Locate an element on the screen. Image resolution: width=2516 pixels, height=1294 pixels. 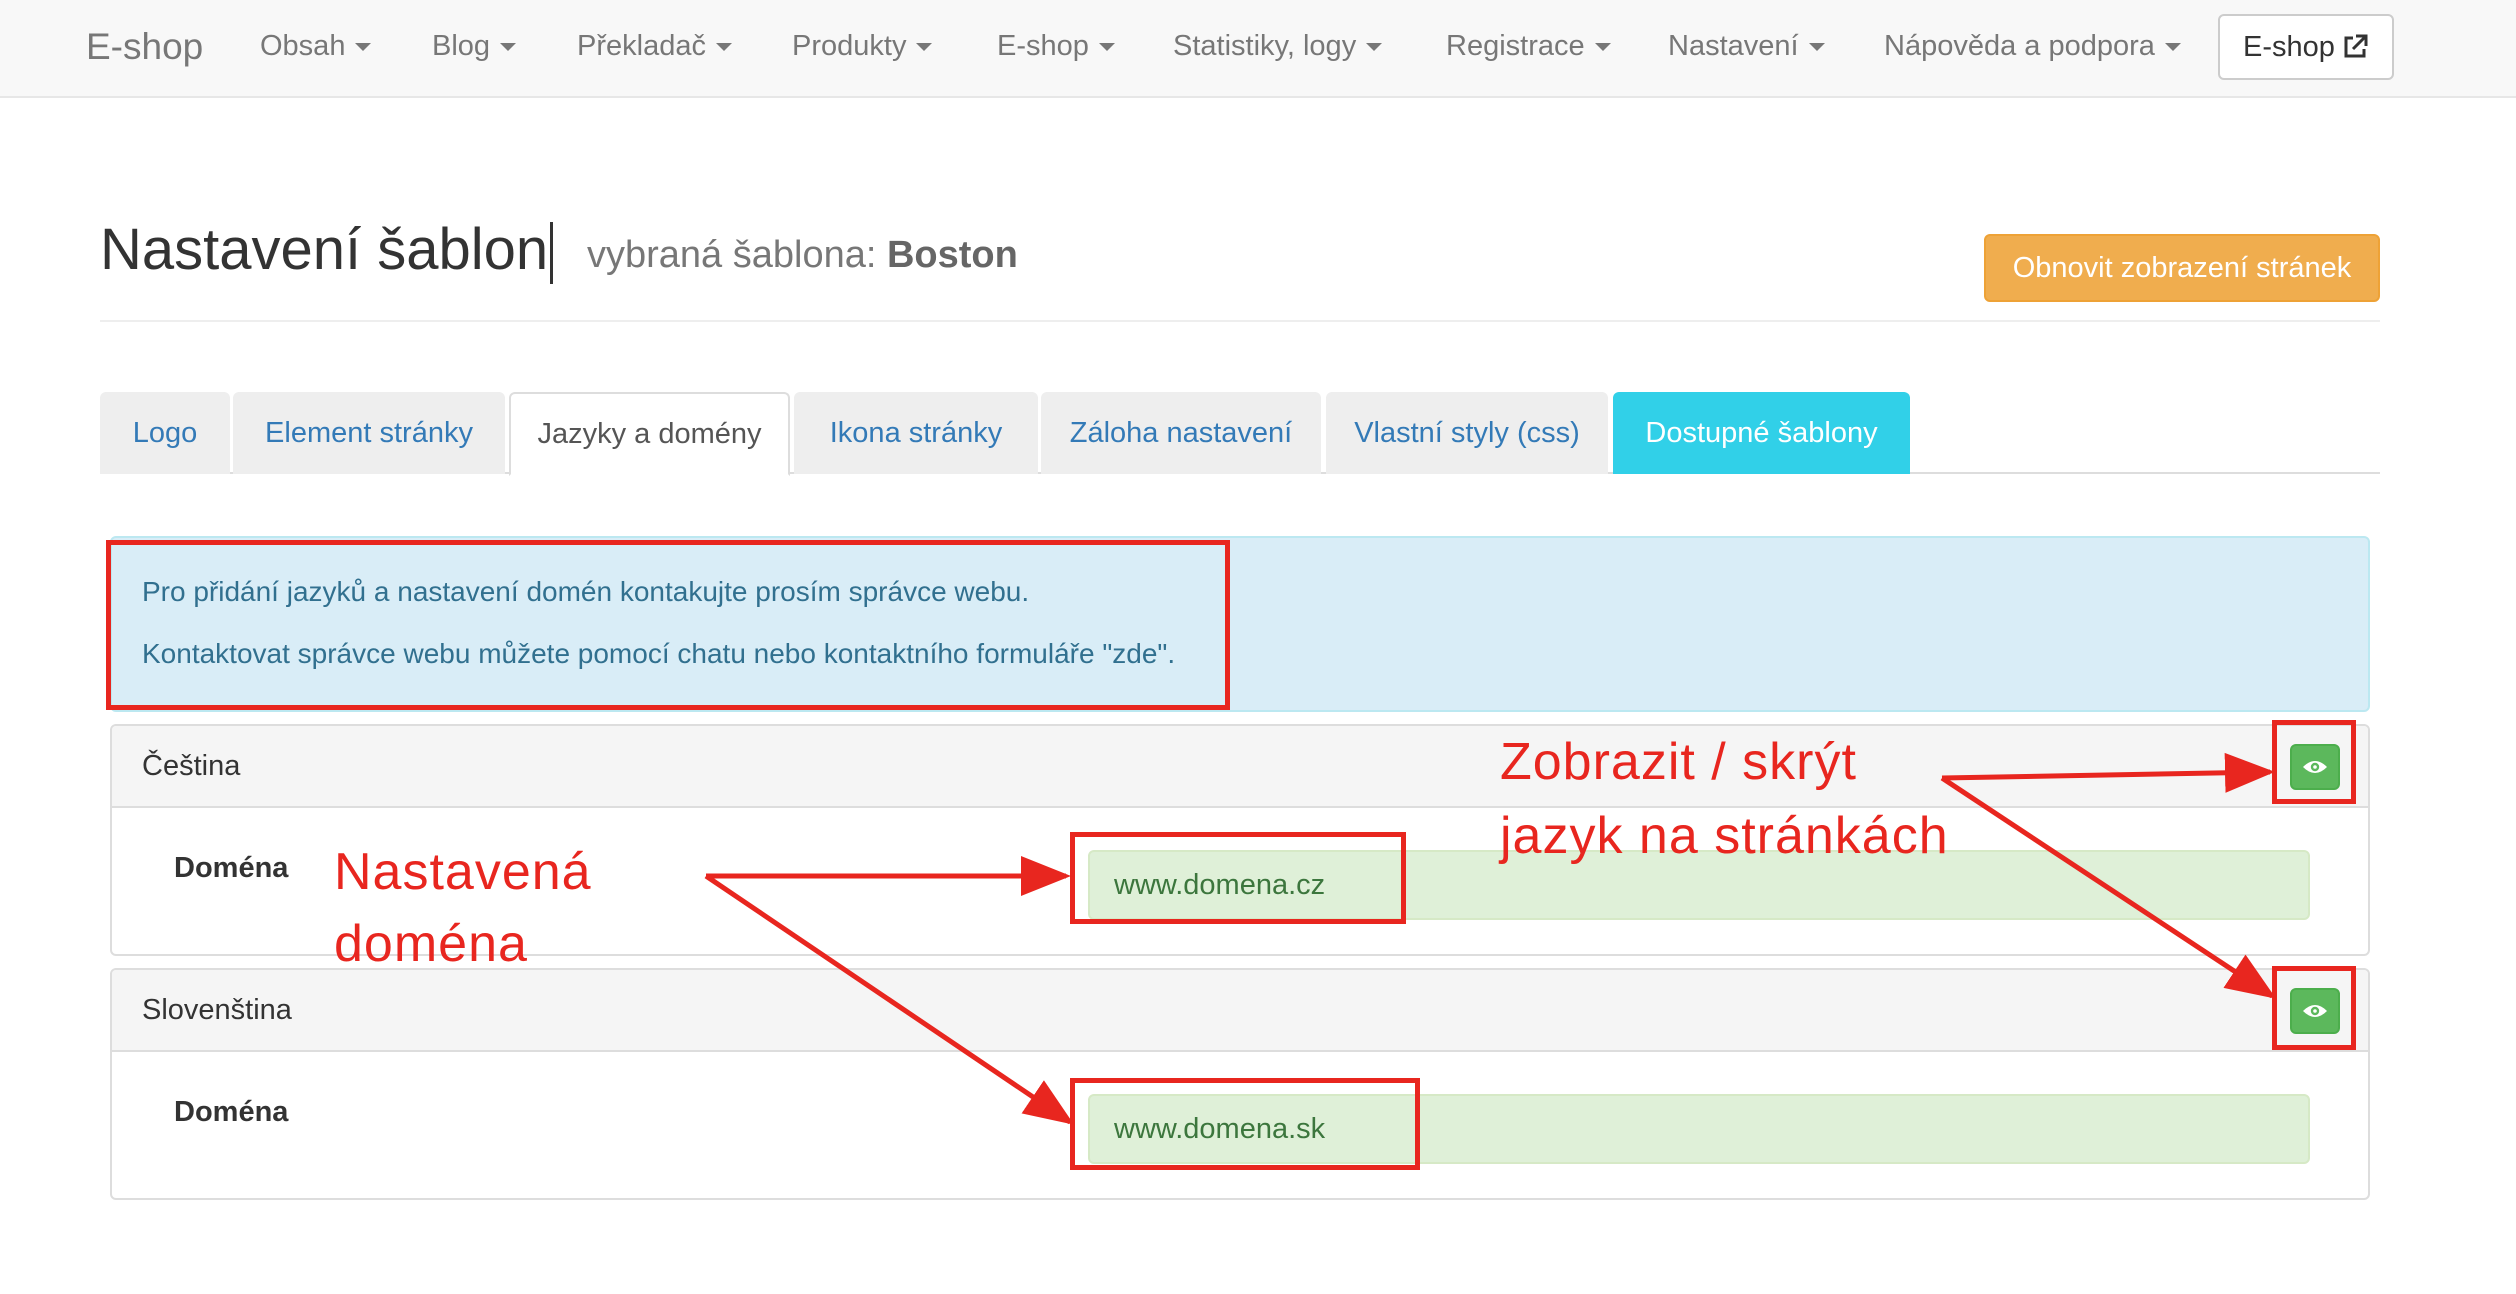
arrow-to-toggle-sk is located at coordinates (2108, 887).